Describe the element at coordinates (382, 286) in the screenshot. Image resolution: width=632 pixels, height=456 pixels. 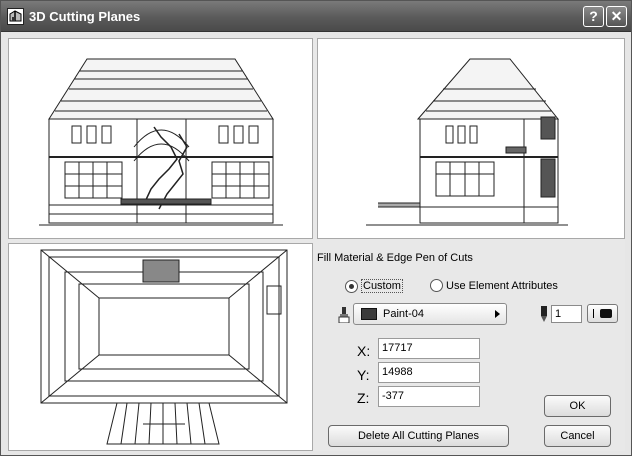
I see `custom-radio-label: Custom` at that location.